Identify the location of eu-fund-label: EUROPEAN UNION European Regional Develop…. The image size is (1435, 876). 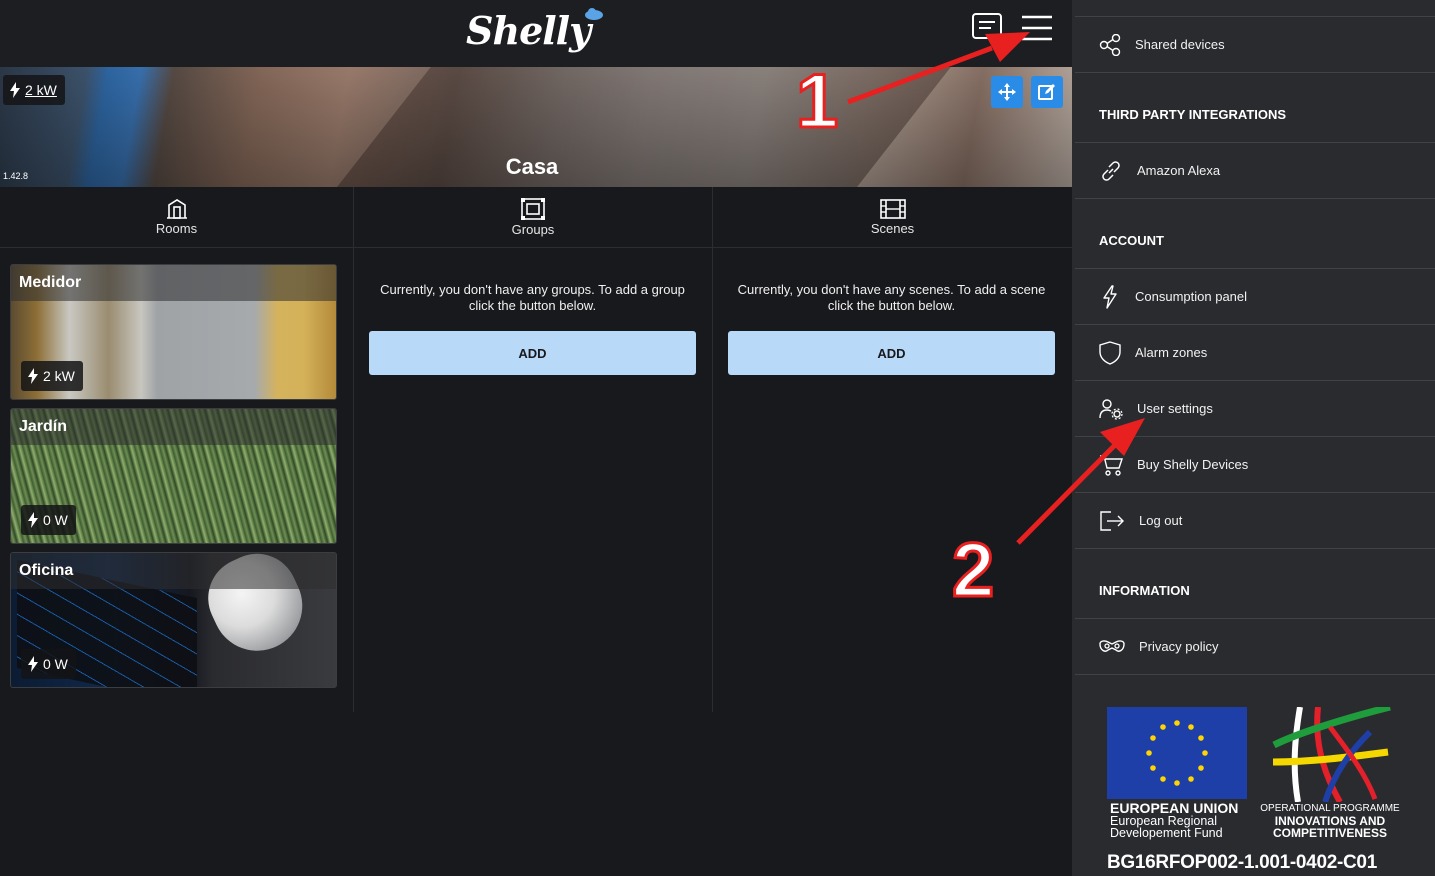
(1174, 820).